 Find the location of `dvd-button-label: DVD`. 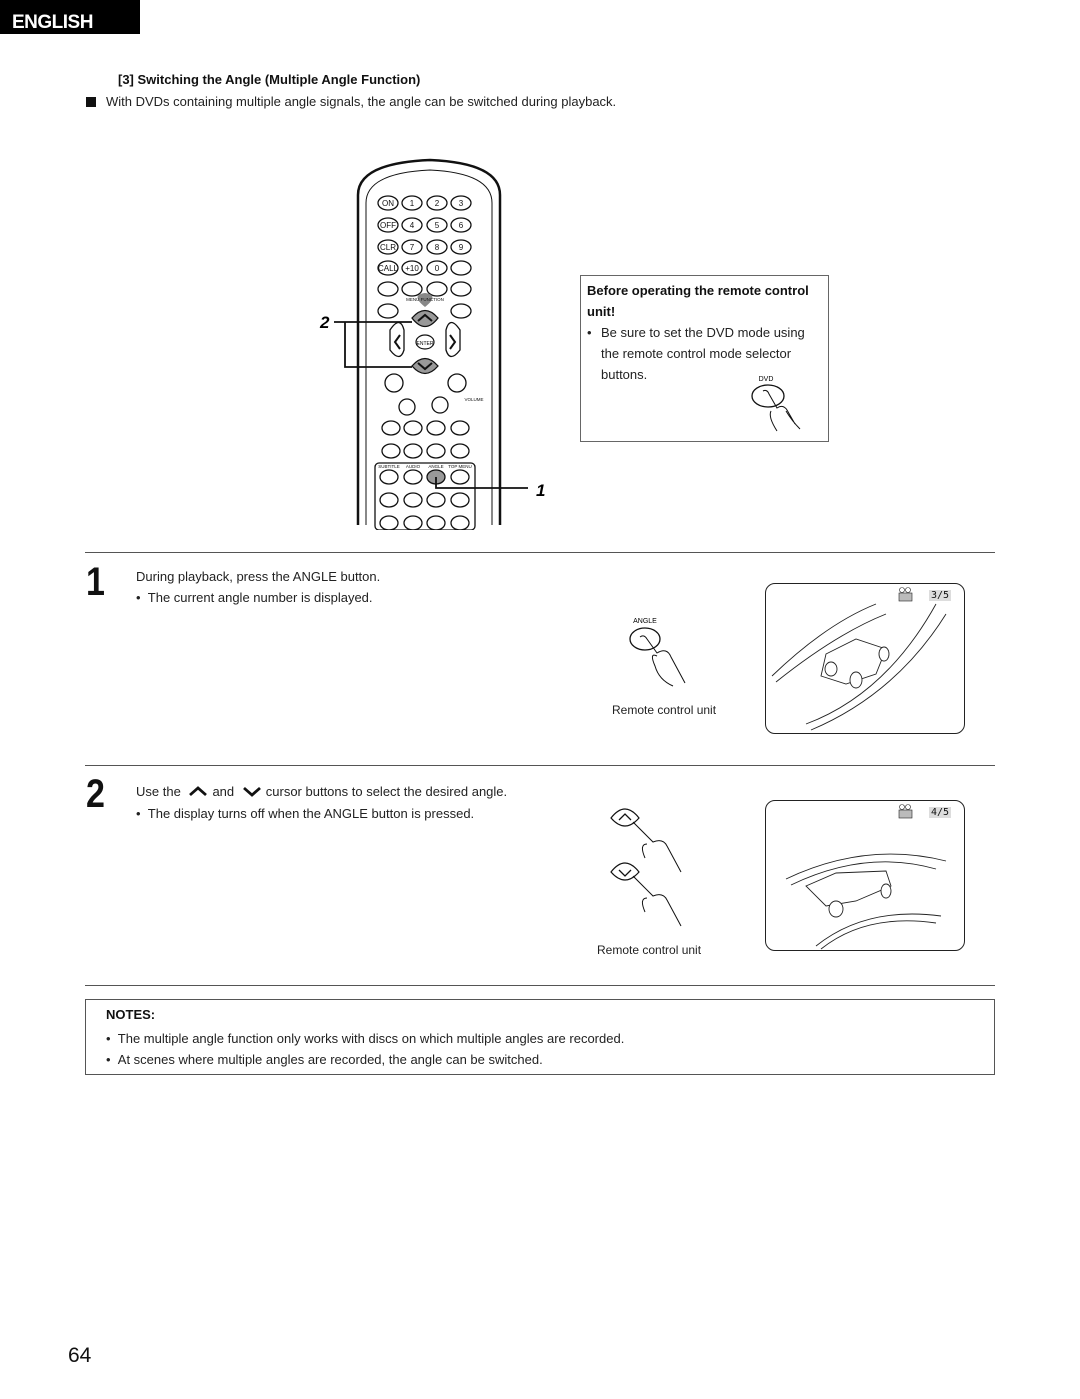

dvd-button-label: DVD is located at coordinates (766, 379).